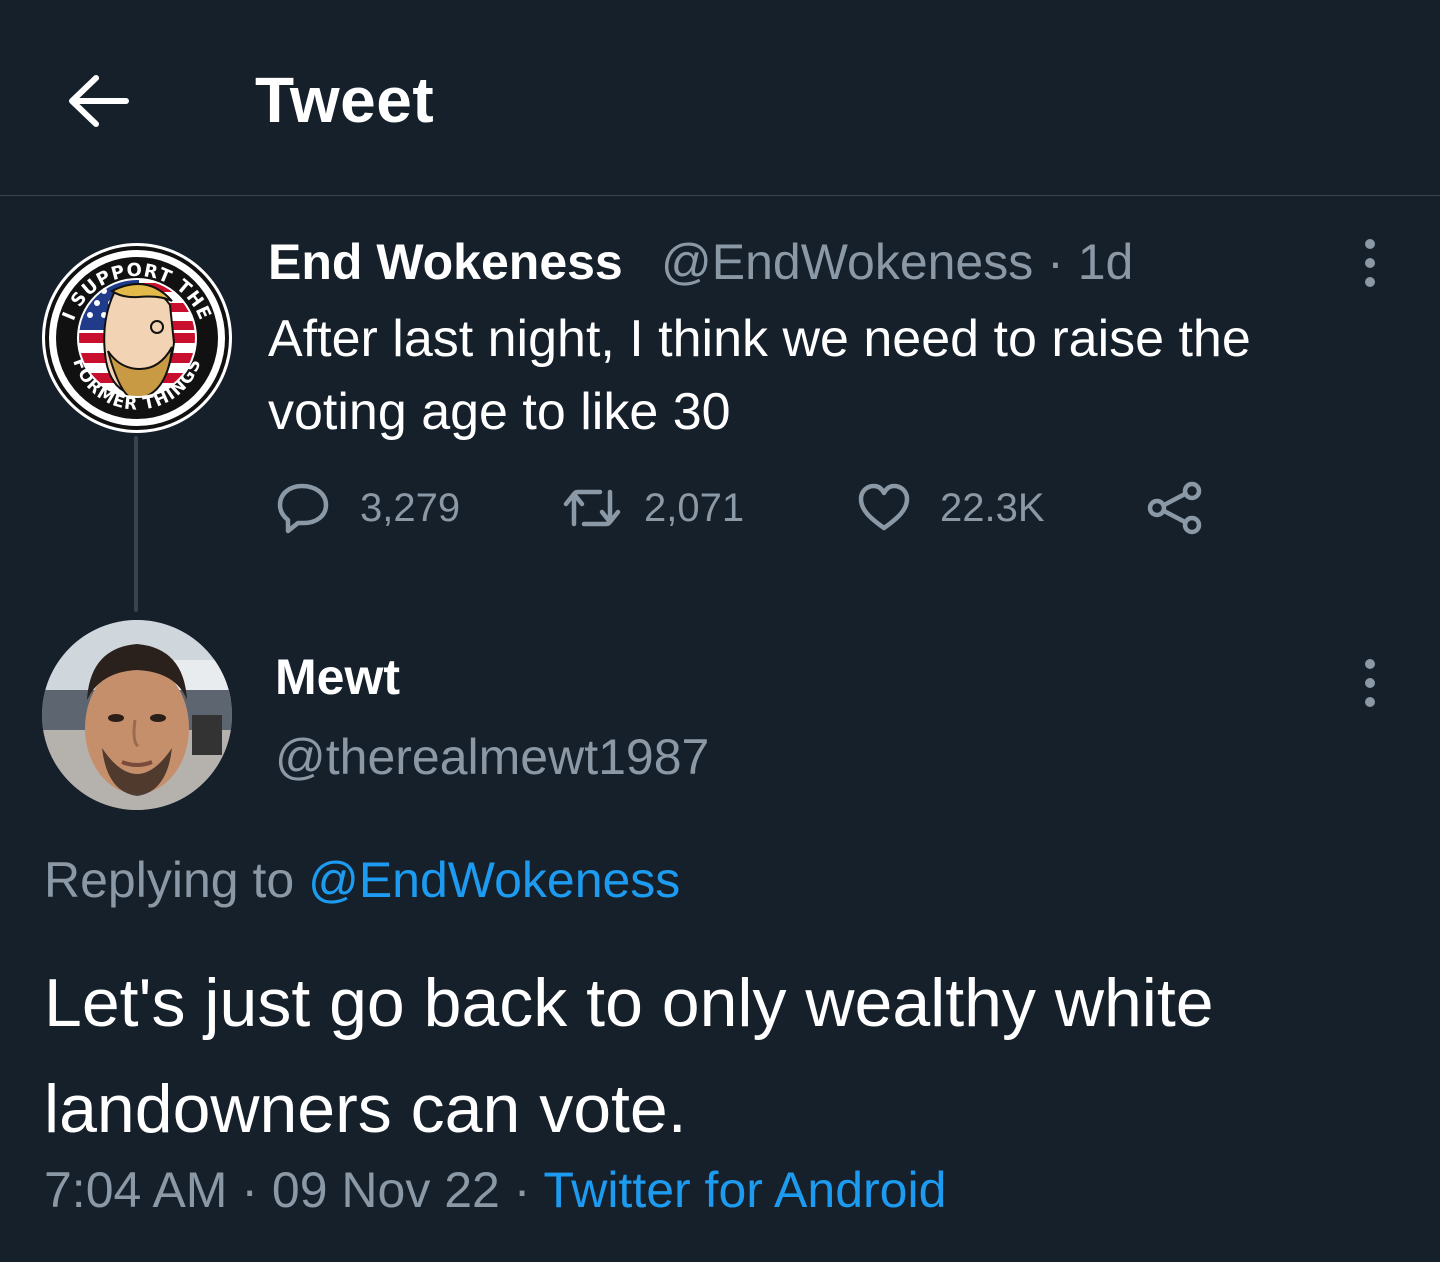 This screenshot has width=1440, height=1262. What do you see at coordinates (136, 524) in the screenshot?
I see `thread-connector-line` at bounding box center [136, 524].